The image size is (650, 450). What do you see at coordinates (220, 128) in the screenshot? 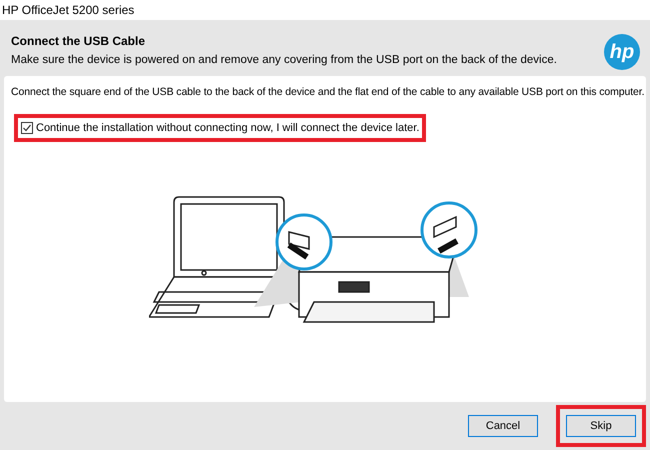
I see `continue-checkbox: Continue the installation without connecting now, I will connect the device later.` at bounding box center [220, 128].